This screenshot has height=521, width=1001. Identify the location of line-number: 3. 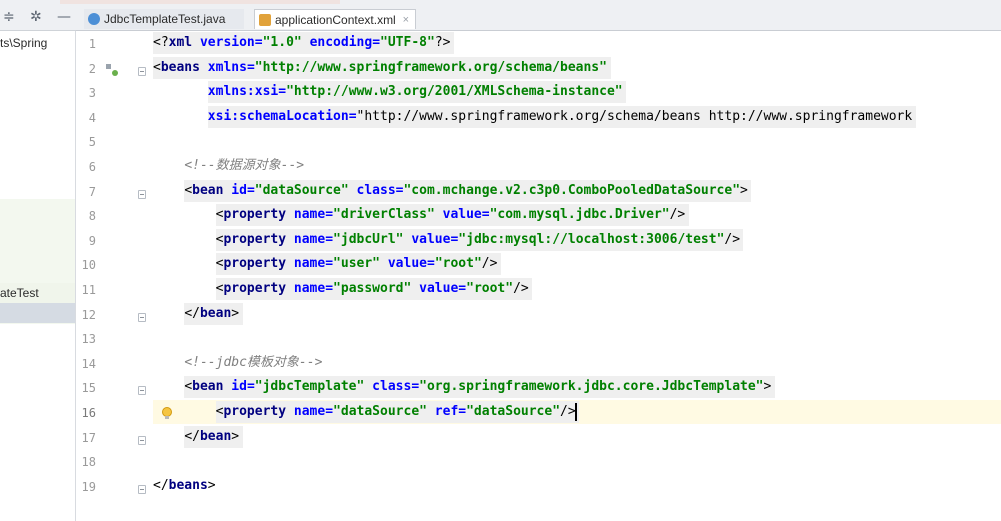
(92, 93).